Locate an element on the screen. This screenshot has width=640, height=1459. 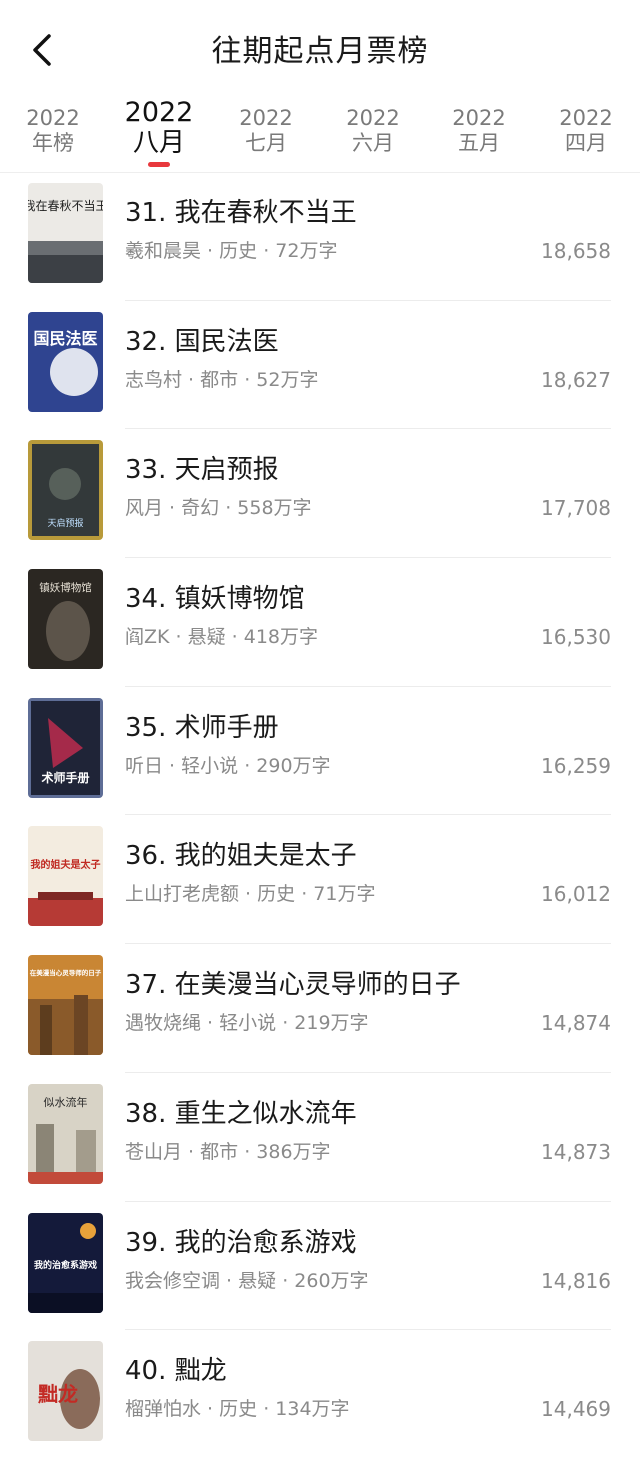
tab-july: 2022 七月 is located at coordinates (266, 126).